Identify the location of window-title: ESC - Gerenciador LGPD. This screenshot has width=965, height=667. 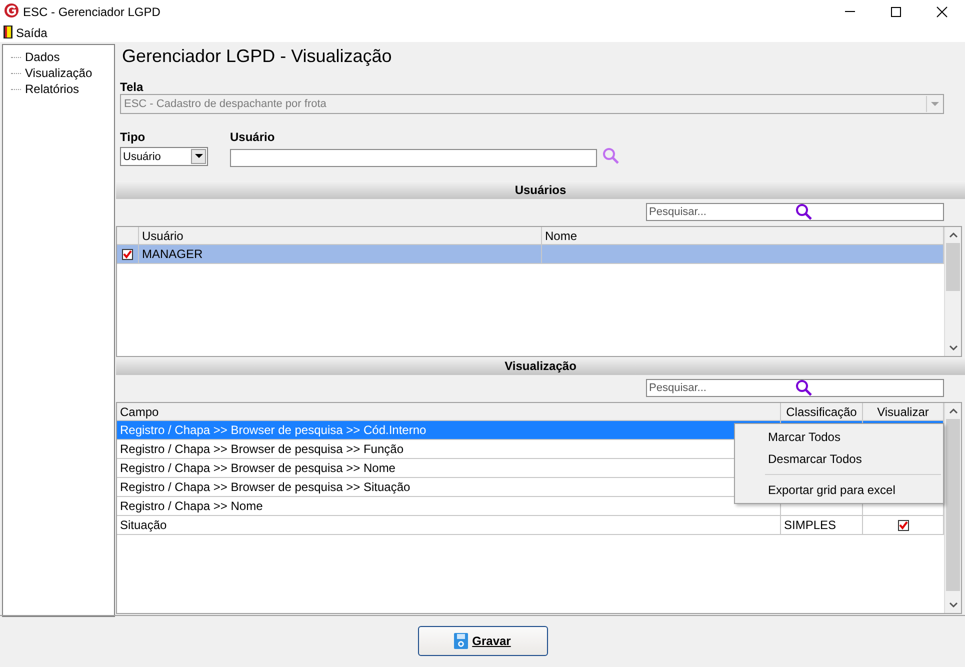
(92, 12).